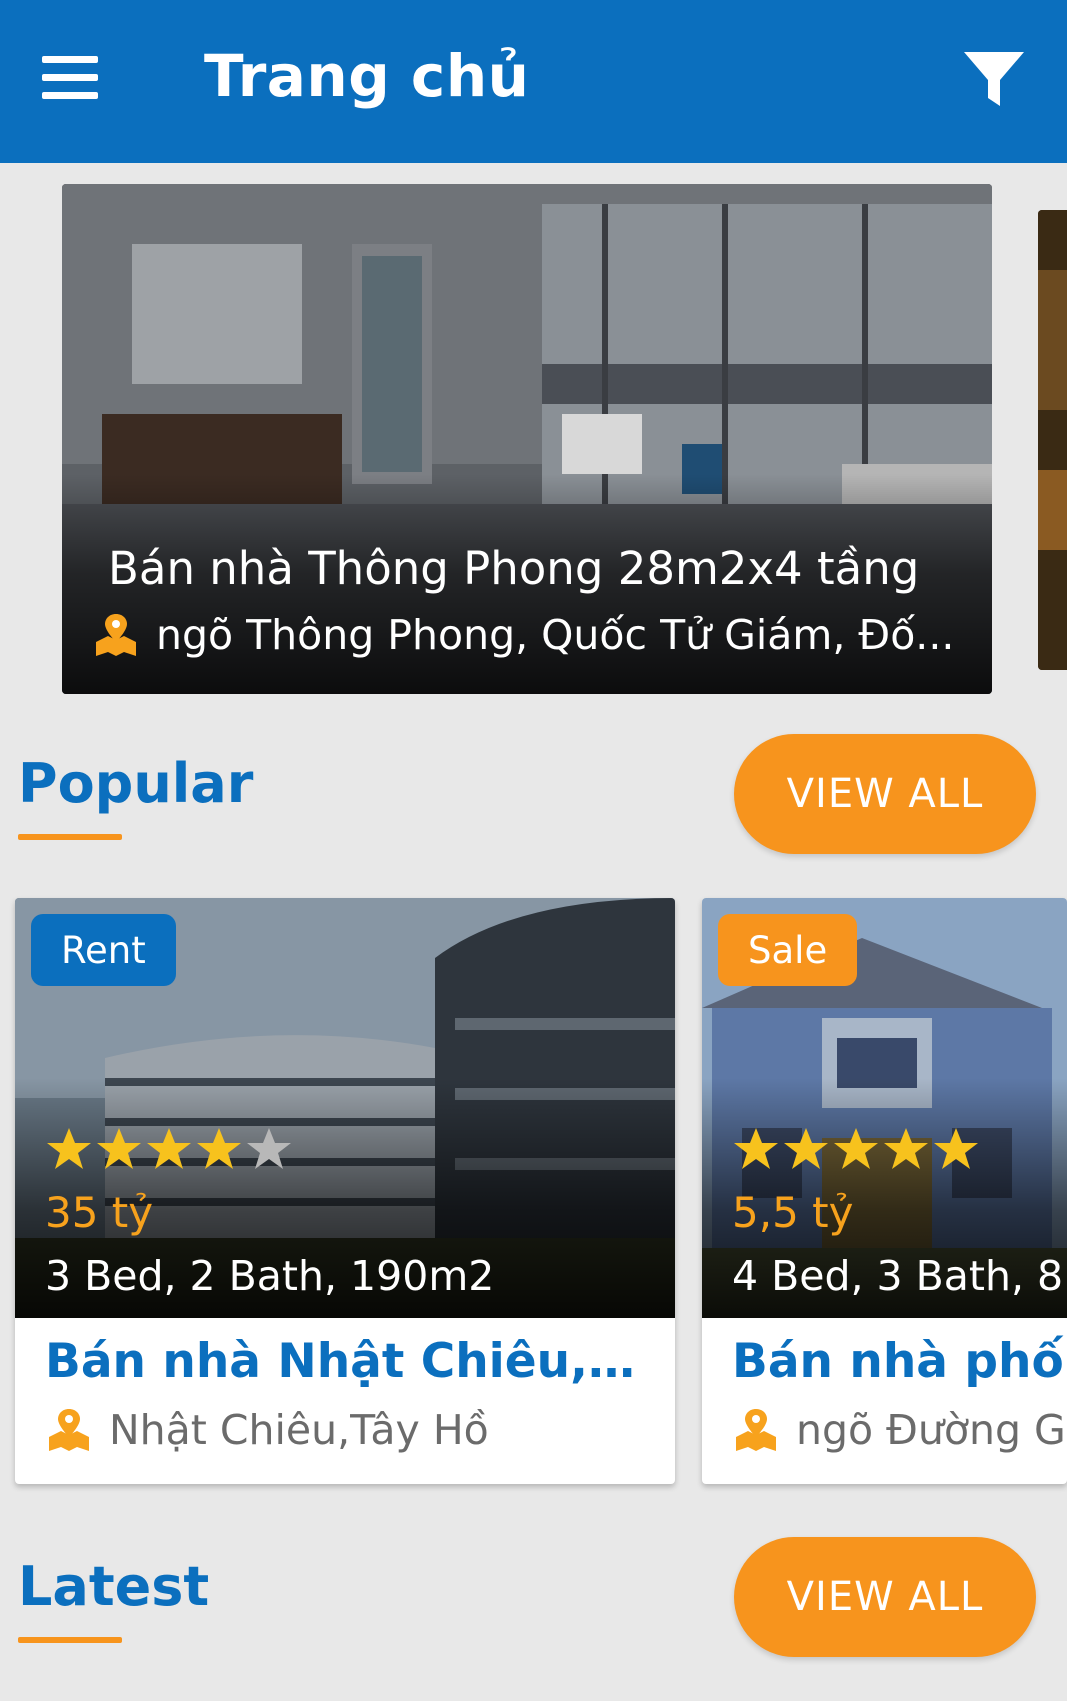 The height and width of the screenshot is (1701, 1067). What do you see at coordinates (788, 950) in the screenshot?
I see `listing-type-badge: Sale` at bounding box center [788, 950].